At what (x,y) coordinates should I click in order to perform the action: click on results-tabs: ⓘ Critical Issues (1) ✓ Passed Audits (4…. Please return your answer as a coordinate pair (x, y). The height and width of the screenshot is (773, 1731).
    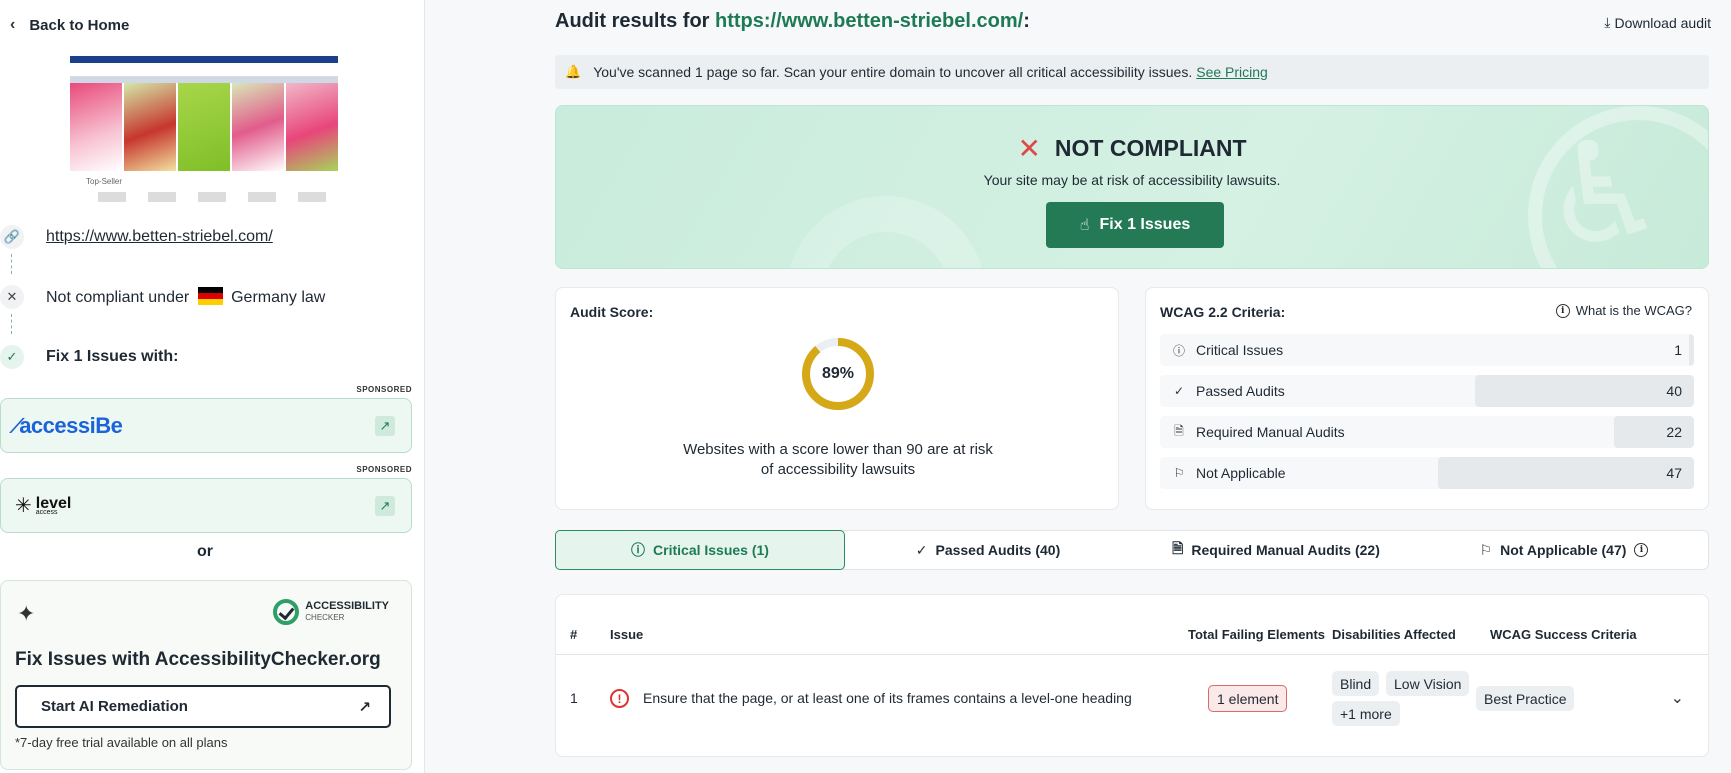
    Looking at the image, I should click on (1132, 550).